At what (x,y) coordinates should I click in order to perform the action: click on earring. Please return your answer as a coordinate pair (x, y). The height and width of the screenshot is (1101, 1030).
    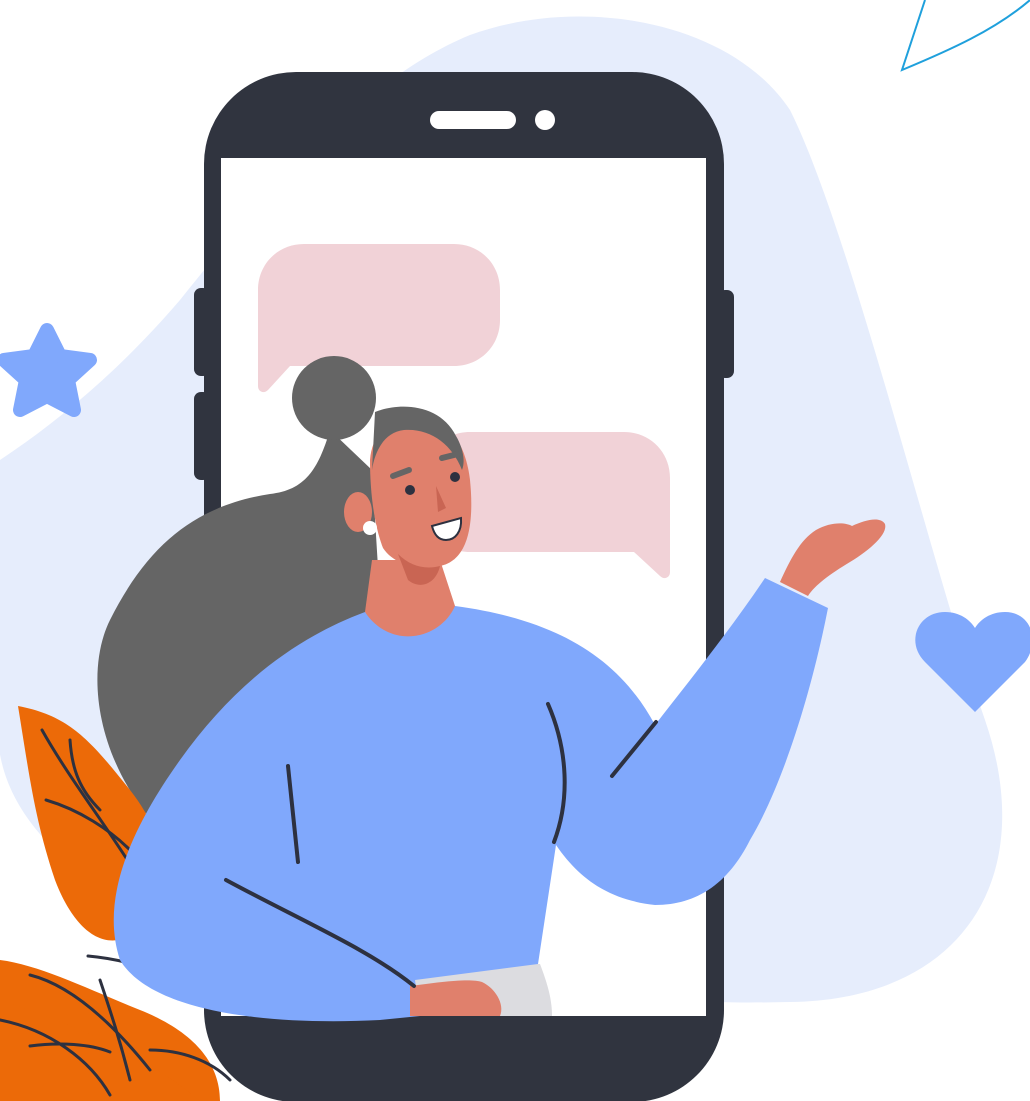
    Looking at the image, I should click on (370, 528).